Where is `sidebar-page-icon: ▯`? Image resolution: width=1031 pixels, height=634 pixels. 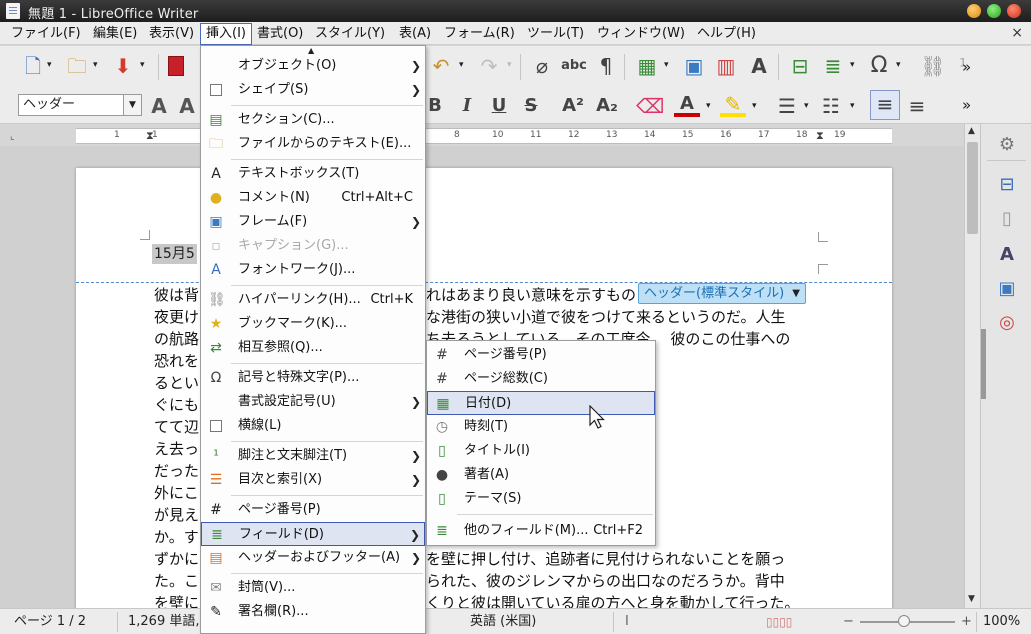
sidebar-page-icon: ▯ is located at coordinates (1007, 219).